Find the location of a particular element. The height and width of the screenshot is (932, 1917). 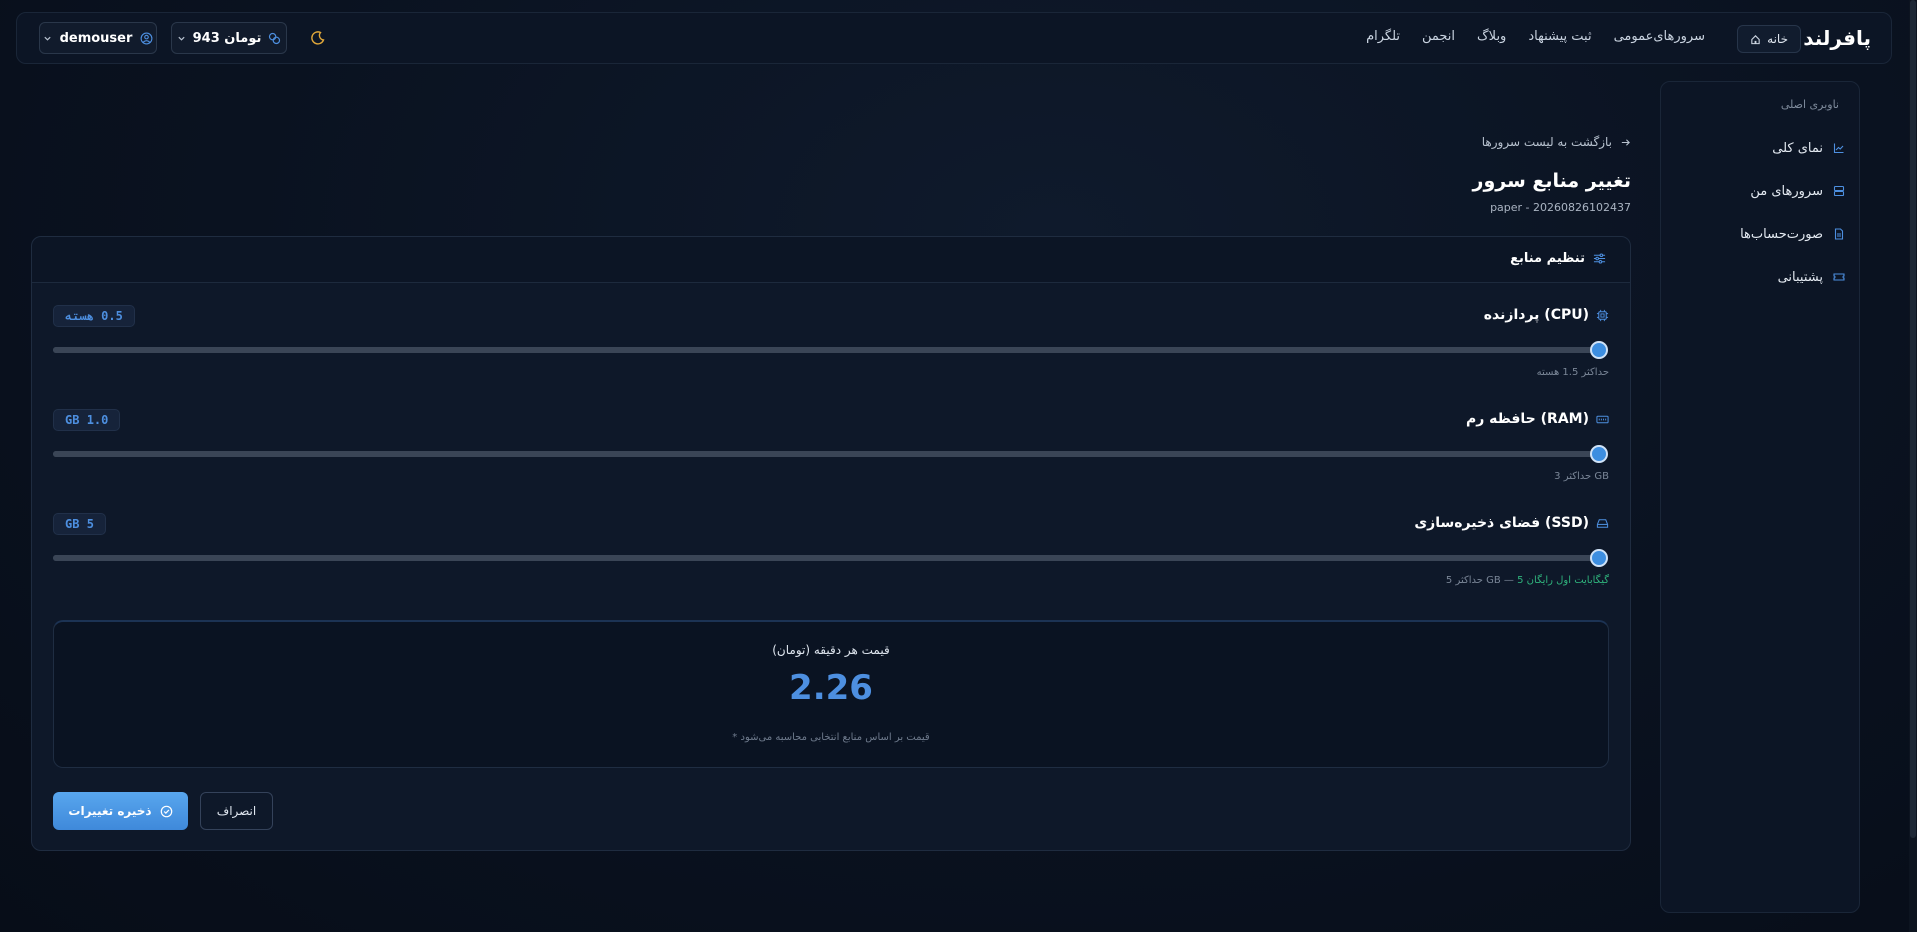

nav-blog: وبلاگ is located at coordinates (1491, 36).